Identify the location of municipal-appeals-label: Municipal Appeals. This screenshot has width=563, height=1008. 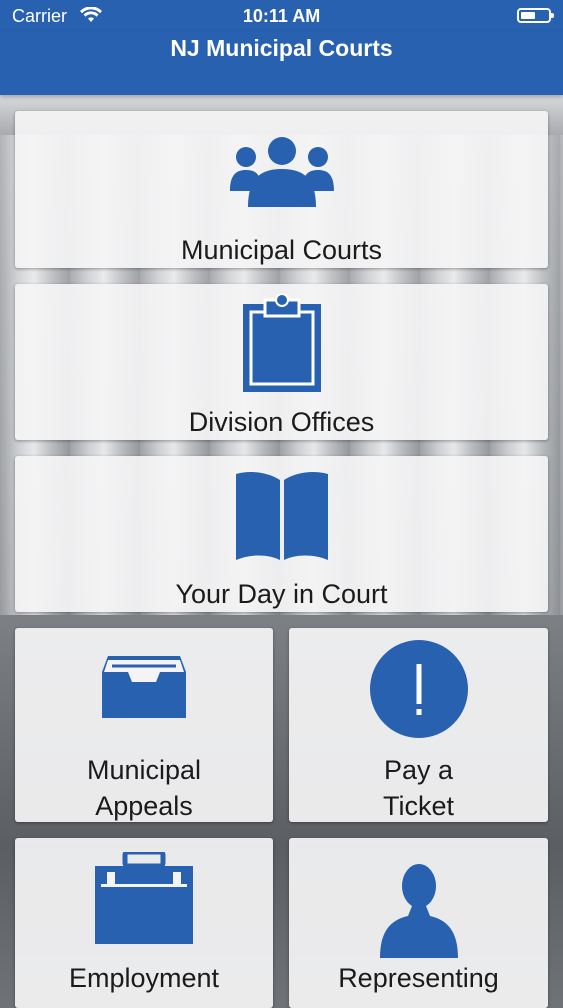
(144, 788).